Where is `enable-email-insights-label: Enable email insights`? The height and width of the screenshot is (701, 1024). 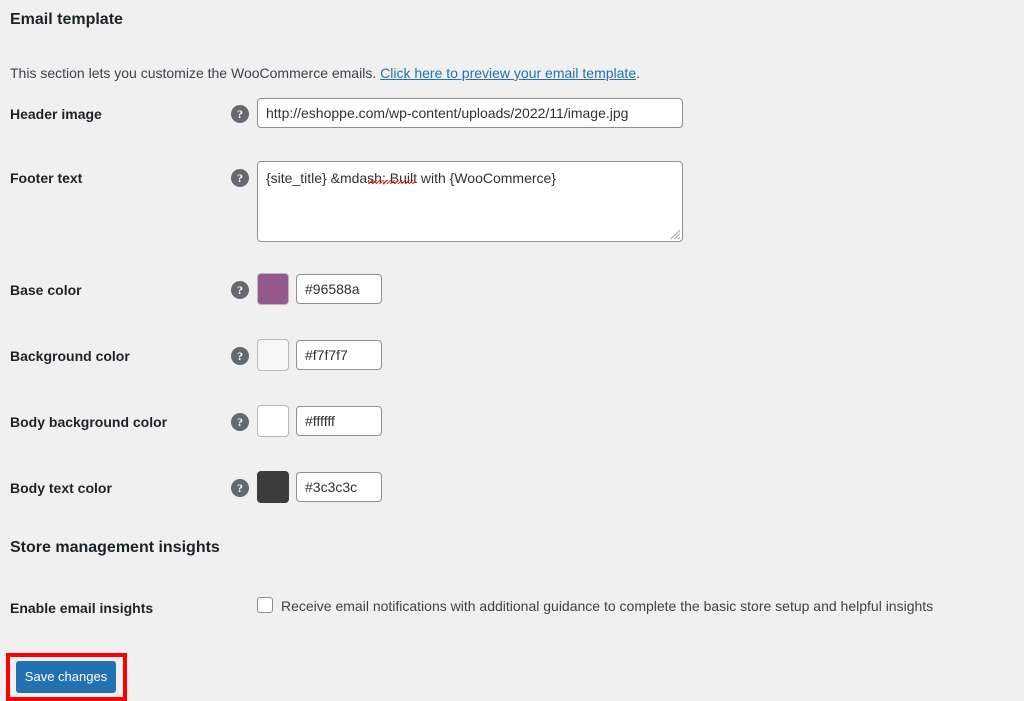 enable-email-insights-label: Enable email insights is located at coordinates (82, 608).